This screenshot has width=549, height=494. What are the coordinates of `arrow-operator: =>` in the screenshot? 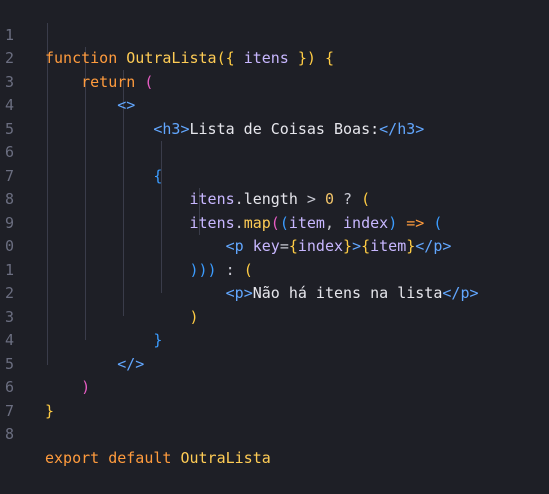 It's located at (415, 222).